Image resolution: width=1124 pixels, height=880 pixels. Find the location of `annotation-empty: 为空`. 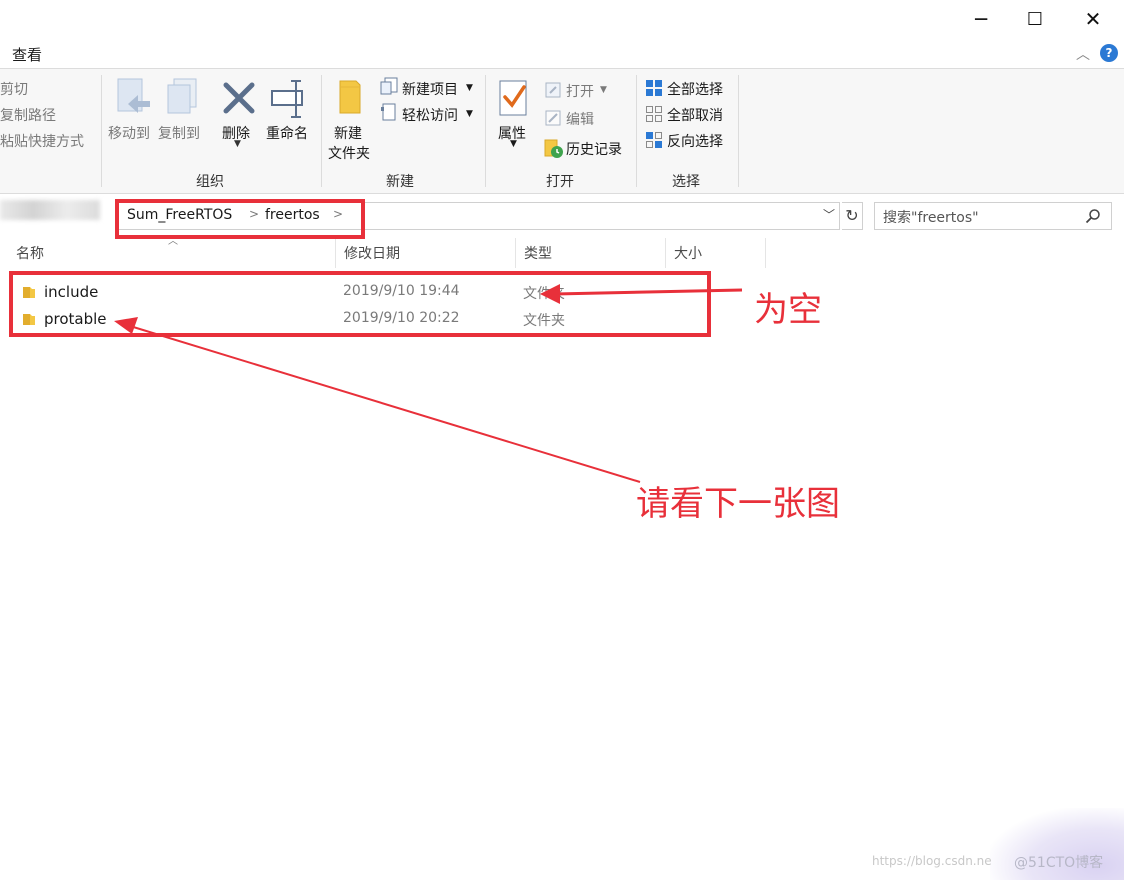

annotation-empty: 为空 is located at coordinates (788, 310).